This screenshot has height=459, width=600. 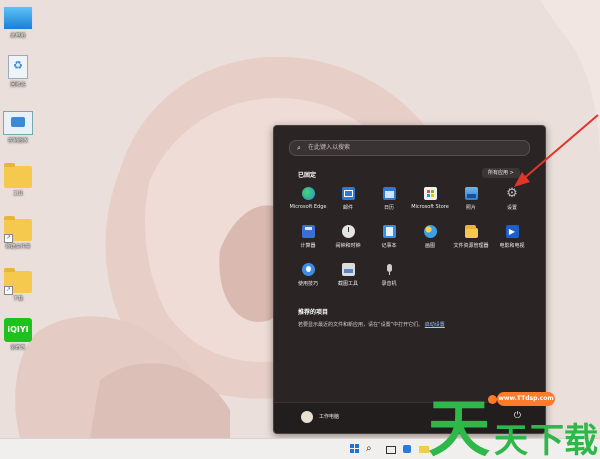 What do you see at coordinates (348, 231) in the screenshot?
I see `clock-icon` at bounding box center [348, 231].